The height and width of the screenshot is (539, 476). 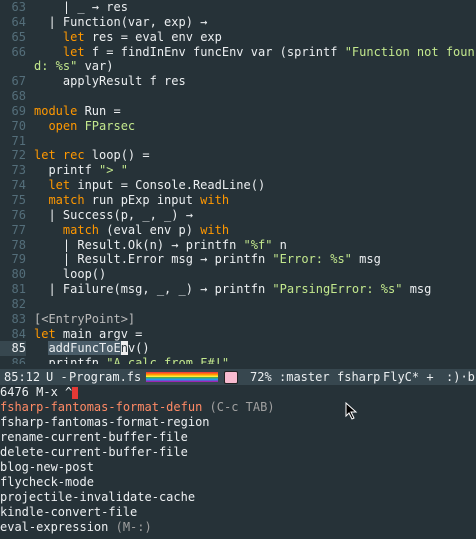 I want to click on code-text: [<EntryPoint>], so click(x=84, y=319).